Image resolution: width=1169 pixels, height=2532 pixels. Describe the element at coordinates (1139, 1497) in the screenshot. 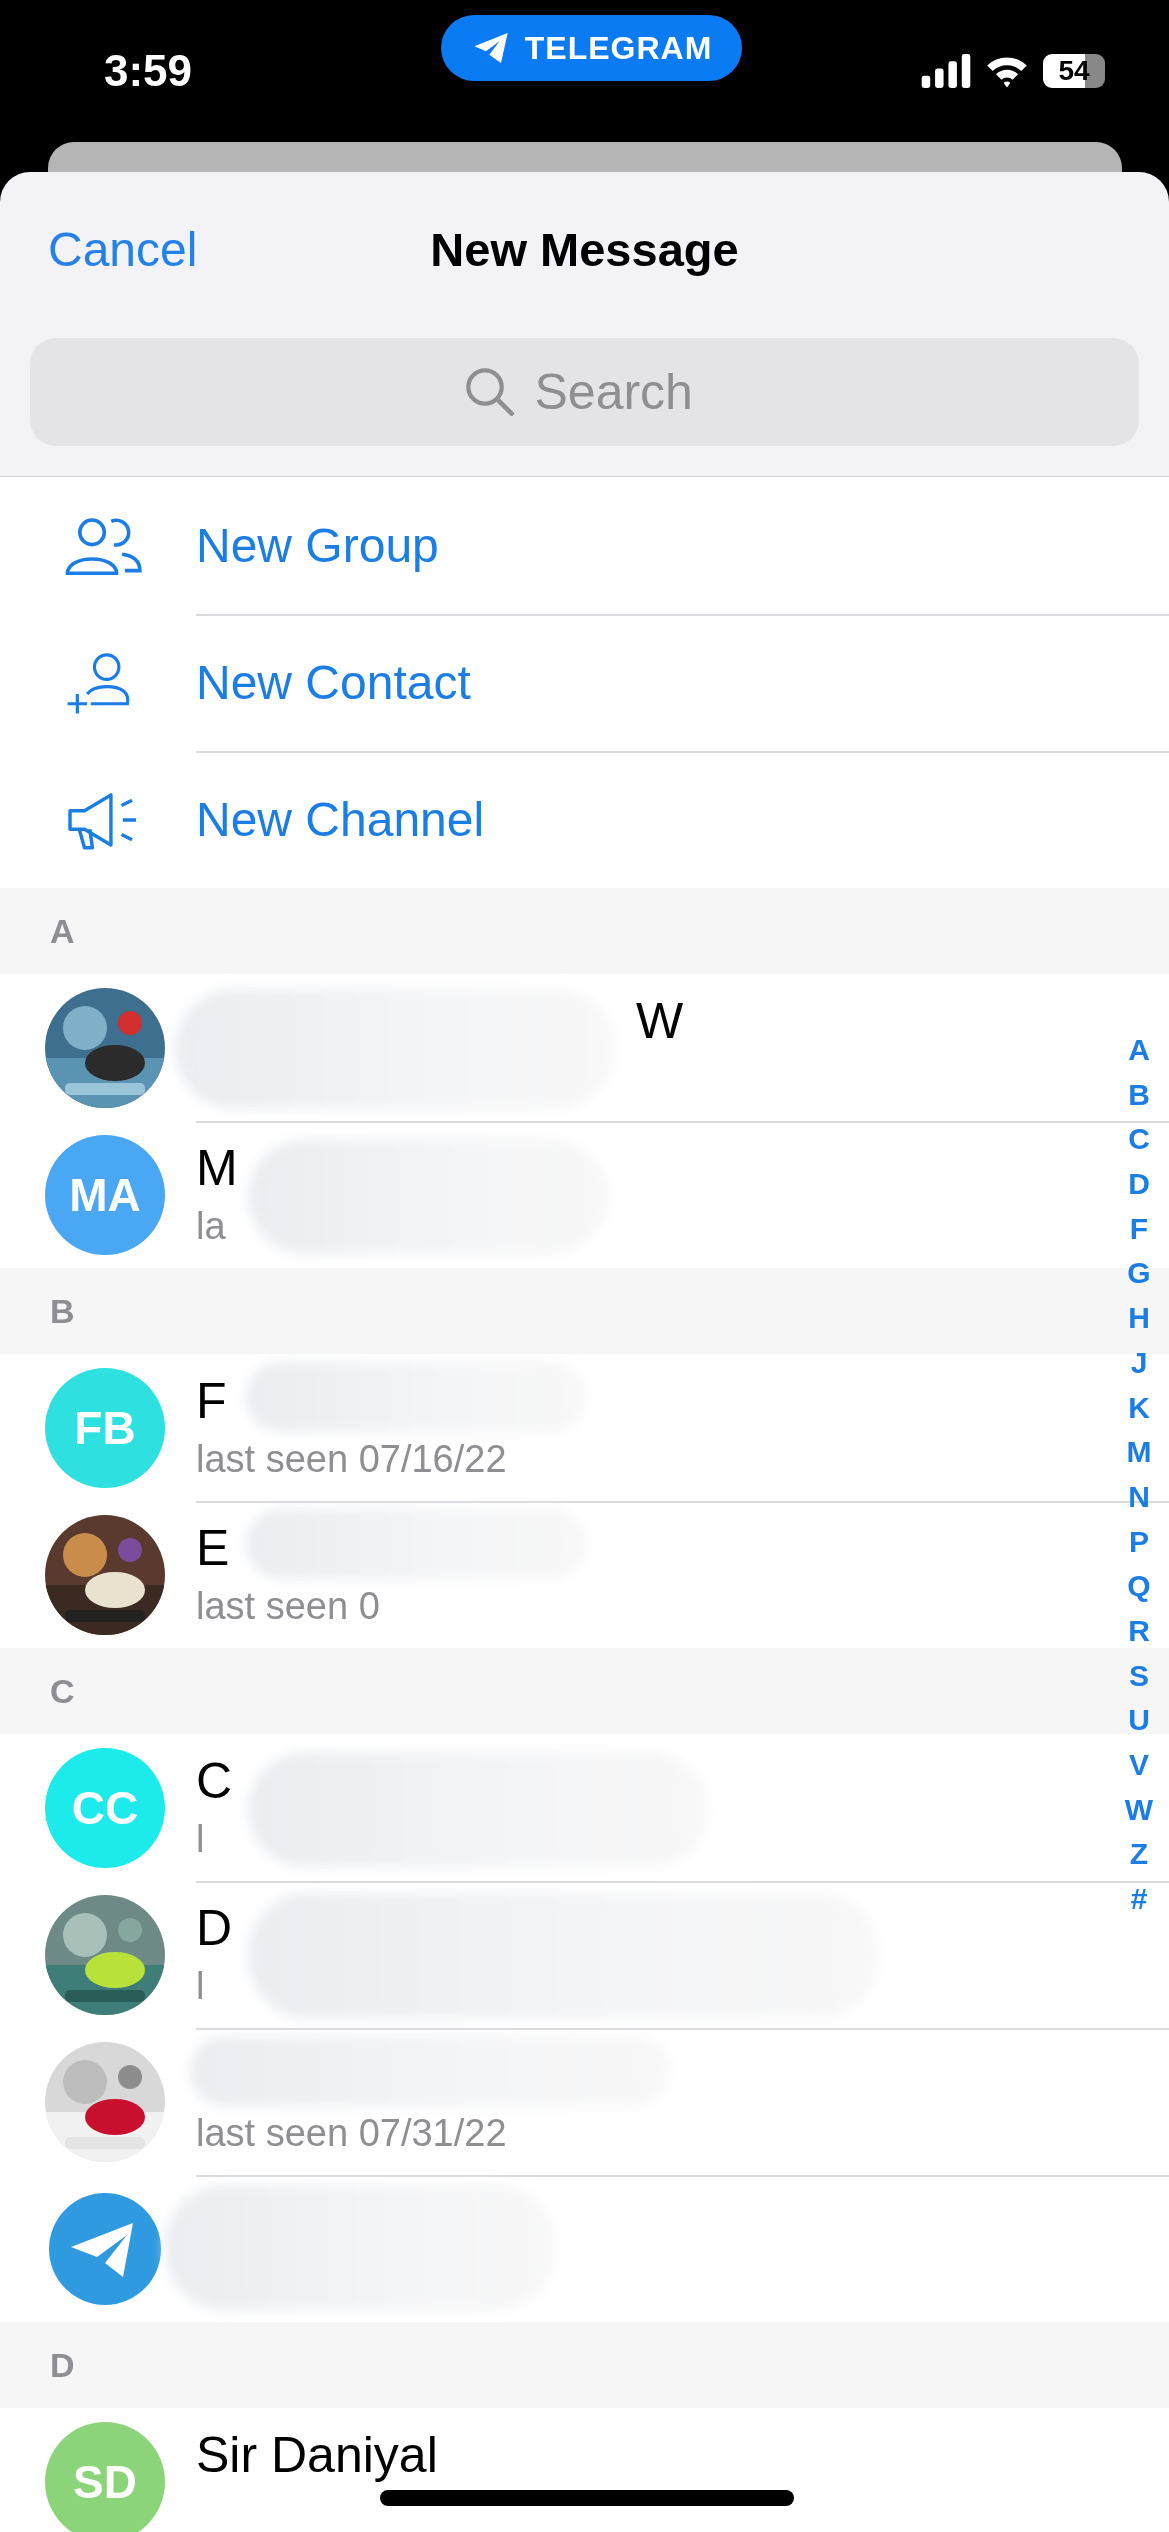

I see `index-letter: N` at that location.